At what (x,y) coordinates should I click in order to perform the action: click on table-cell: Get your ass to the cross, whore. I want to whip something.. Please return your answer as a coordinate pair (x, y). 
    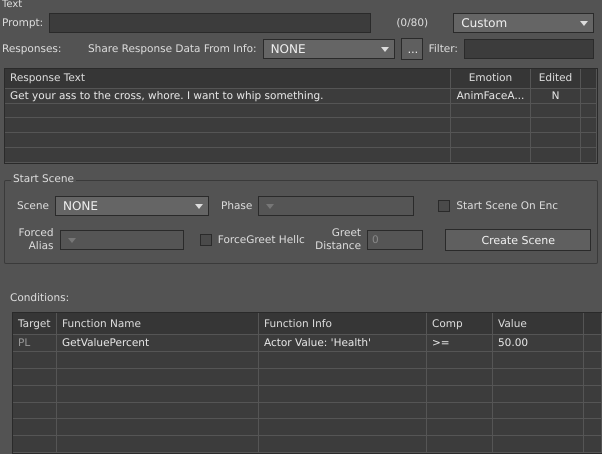
    Looking at the image, I should click on (228, 95).